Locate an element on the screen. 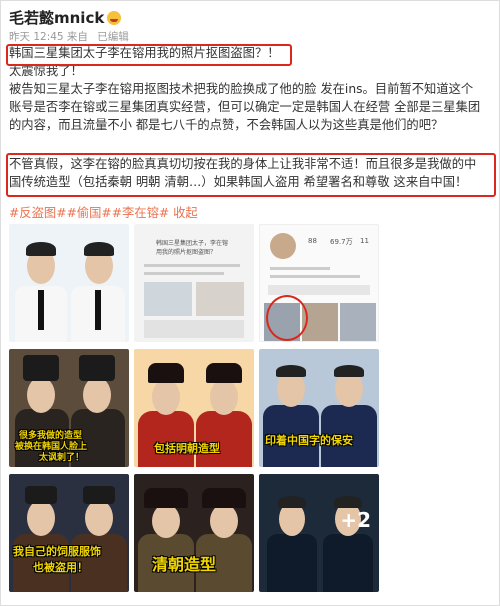 Image resolution: width=500 pixels, height=606 pixels. profile-stat: 88 is located at coordinates (312, 241).